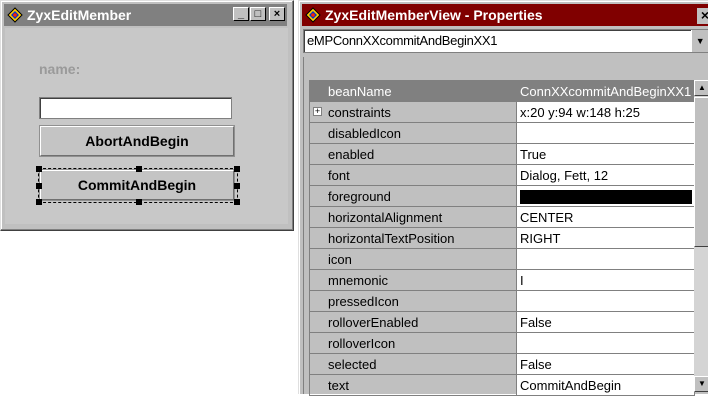 The image size is (708, 396). Describe the element at coordinates (413, 364) in the screenshot. I see `property-name: selected` at that location.